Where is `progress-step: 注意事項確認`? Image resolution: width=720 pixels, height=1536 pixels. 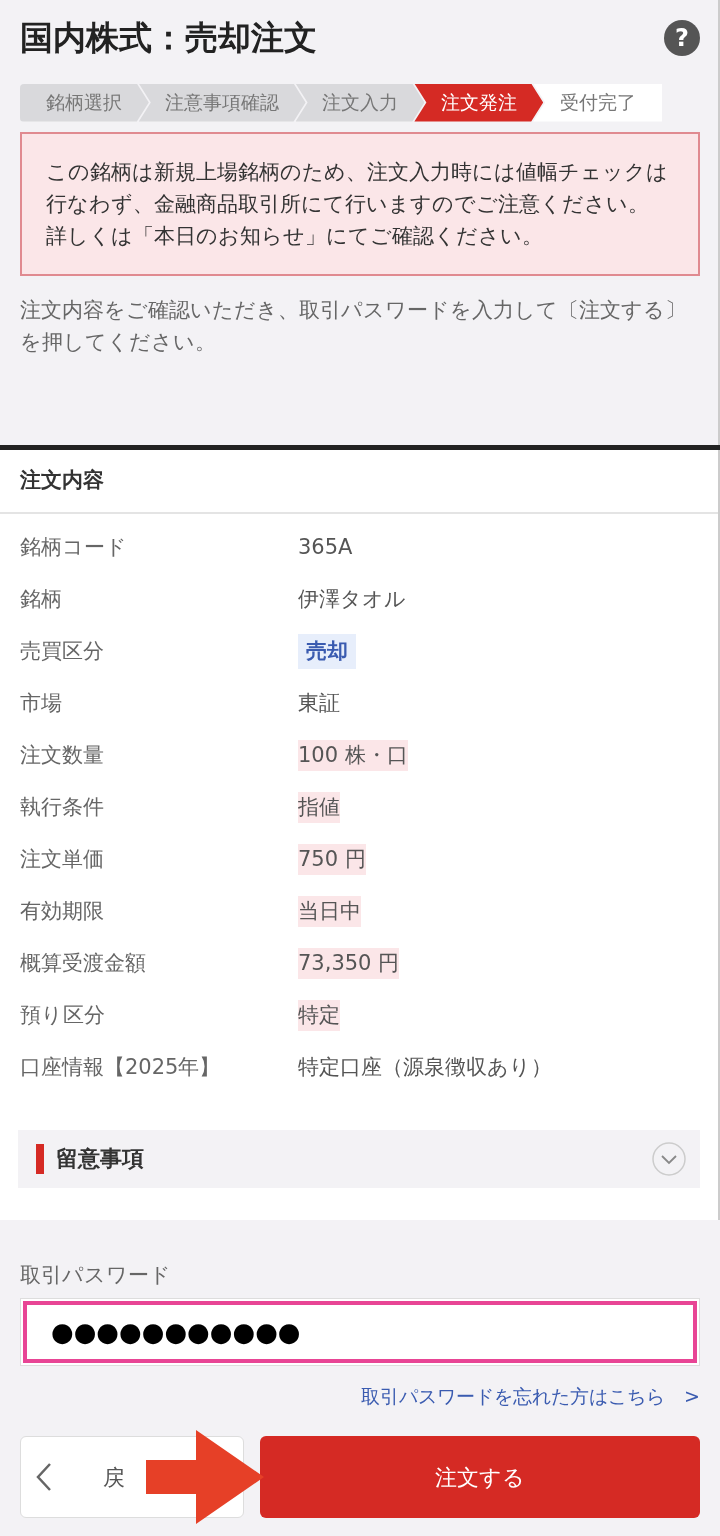
progress-step: 注意事項確認 is located at coordinates (222, 102).